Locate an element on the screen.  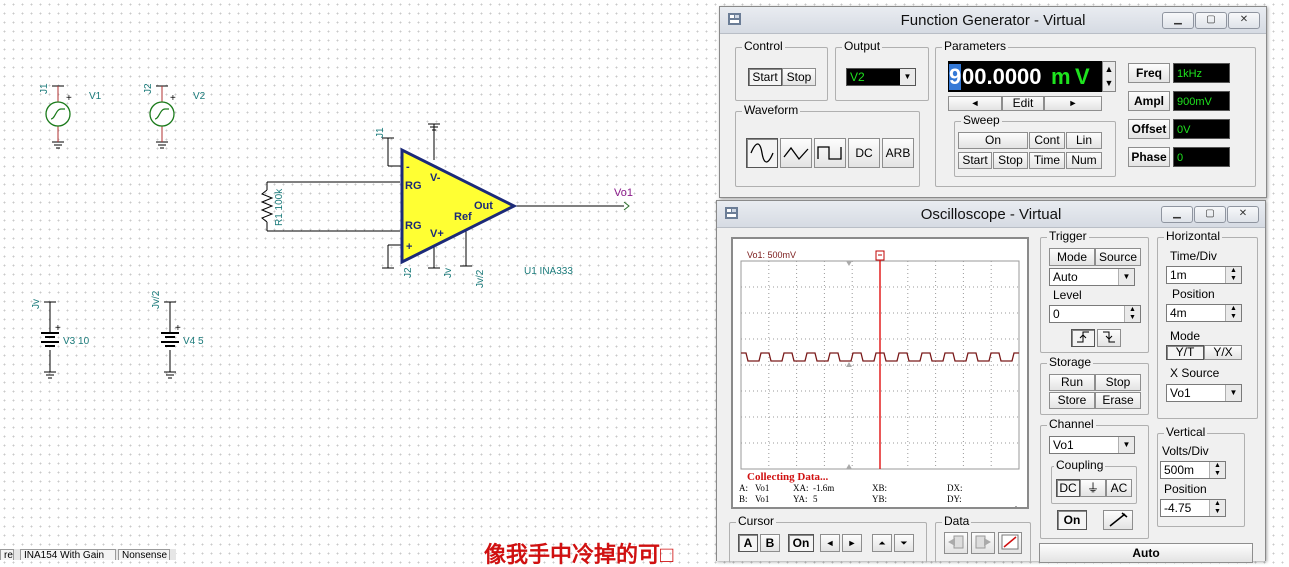
phase-value: 0 is located at coordinates (1201, 157).